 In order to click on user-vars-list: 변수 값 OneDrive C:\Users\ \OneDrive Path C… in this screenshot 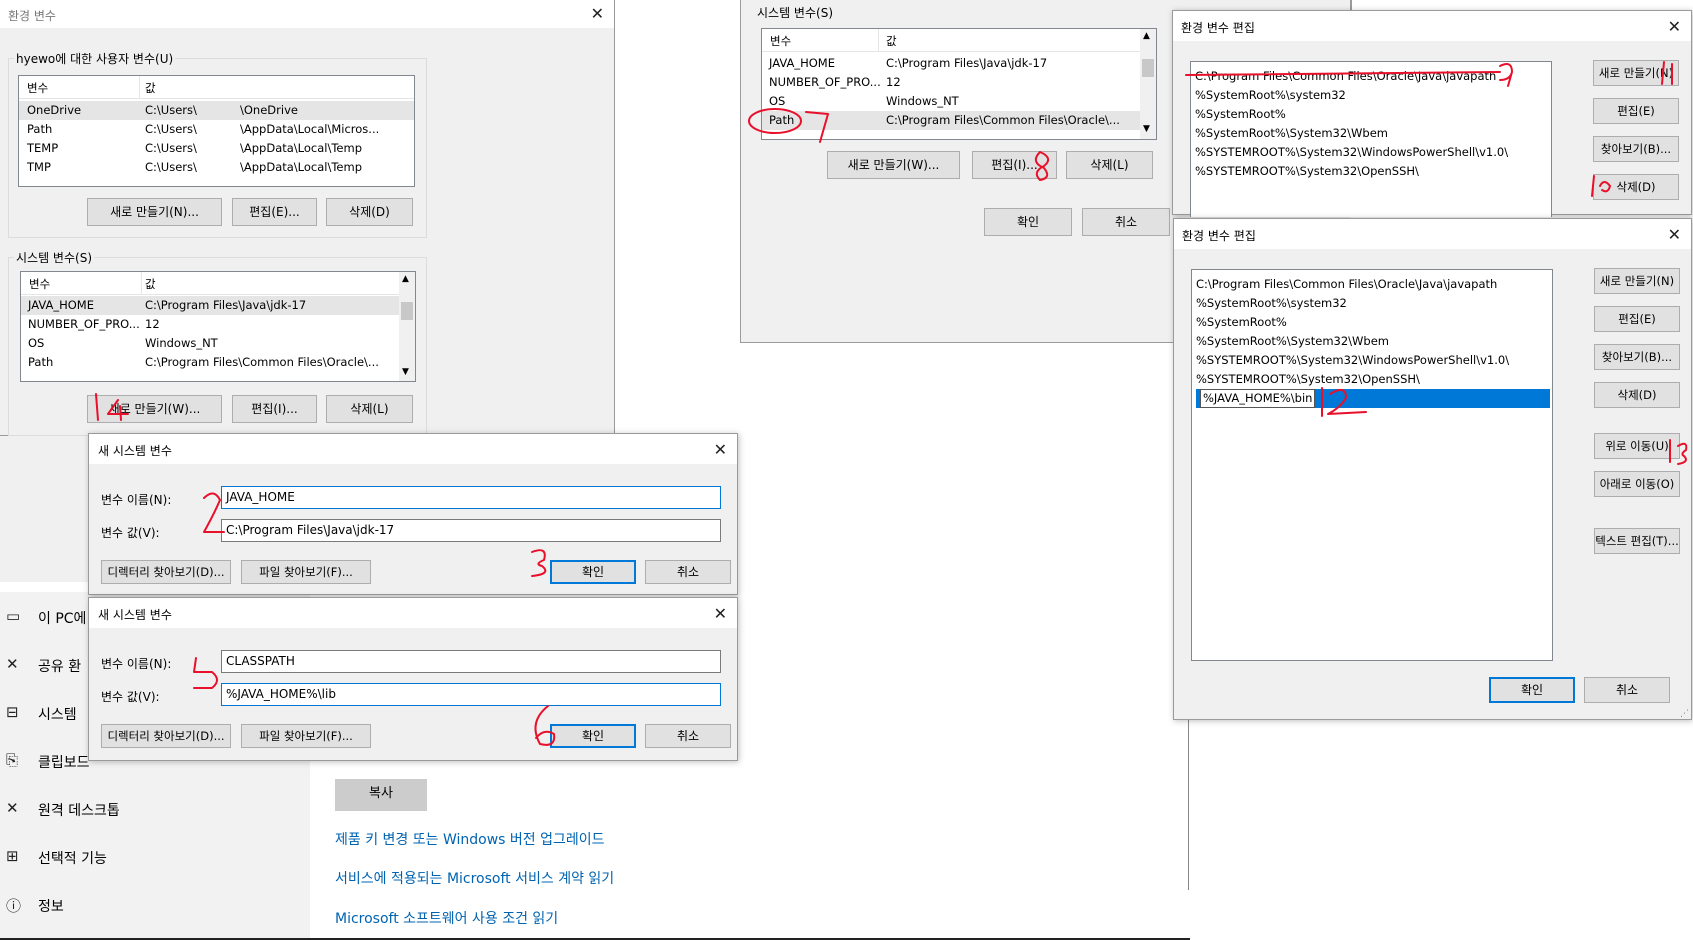, I will do `click(216, 131)`.